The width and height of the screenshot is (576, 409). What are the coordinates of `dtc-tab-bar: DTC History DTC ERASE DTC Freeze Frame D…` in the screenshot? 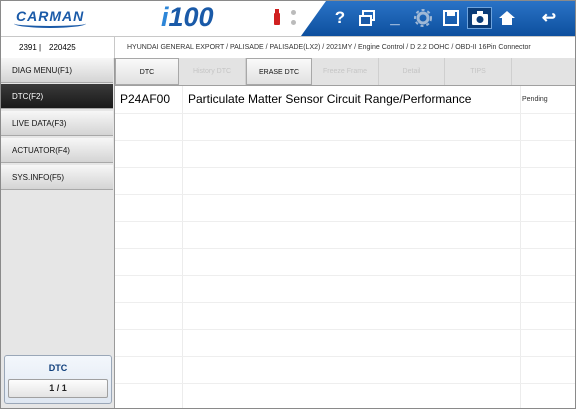 It's located at (345, 72).